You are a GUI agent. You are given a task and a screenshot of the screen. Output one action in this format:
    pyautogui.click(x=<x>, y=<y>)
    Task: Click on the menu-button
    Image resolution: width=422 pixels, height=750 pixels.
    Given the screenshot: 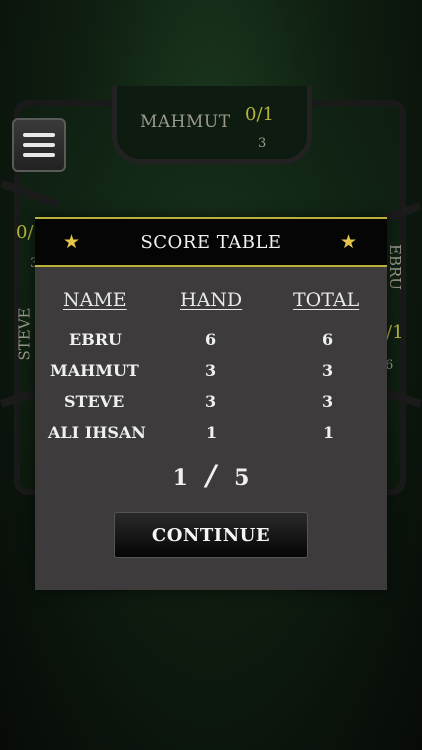 What is the action you would take?
    pyautogui.click(x=39, y=145)
    